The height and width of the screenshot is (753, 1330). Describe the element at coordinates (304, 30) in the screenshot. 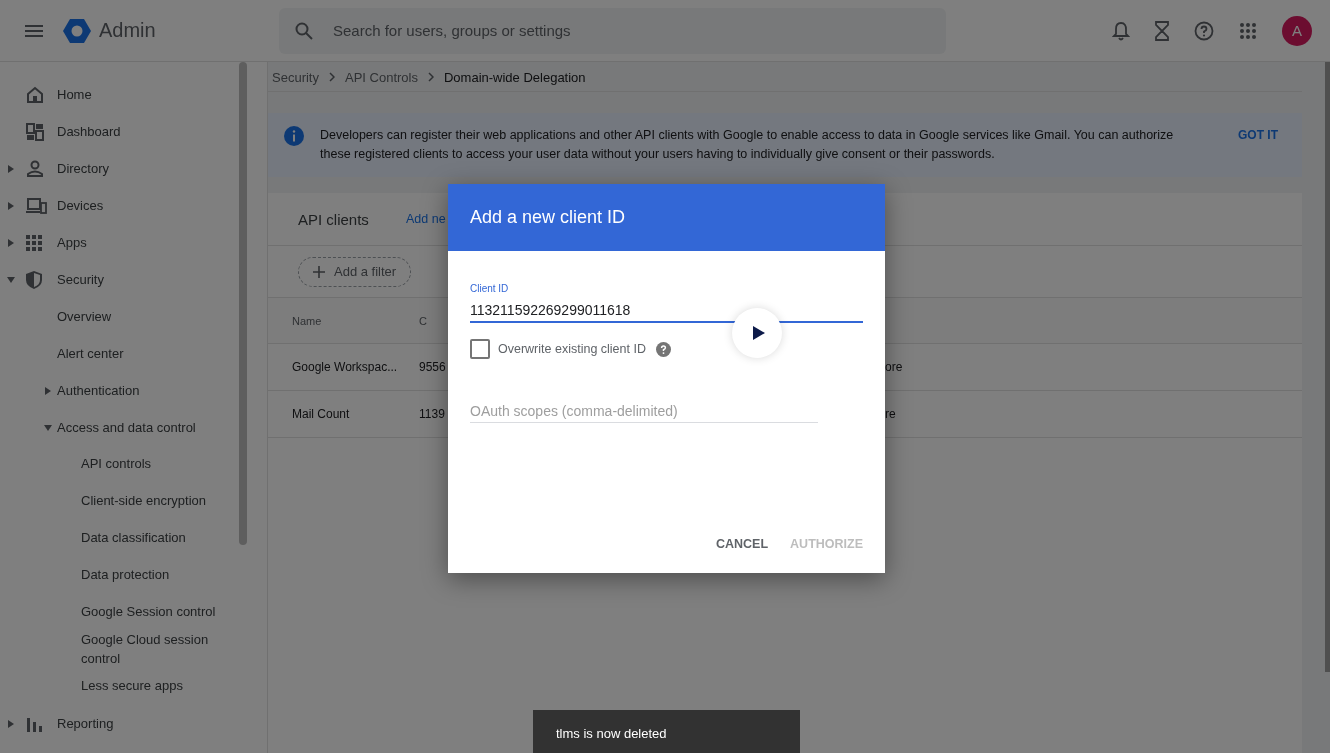

I see `search-icon` at that location.